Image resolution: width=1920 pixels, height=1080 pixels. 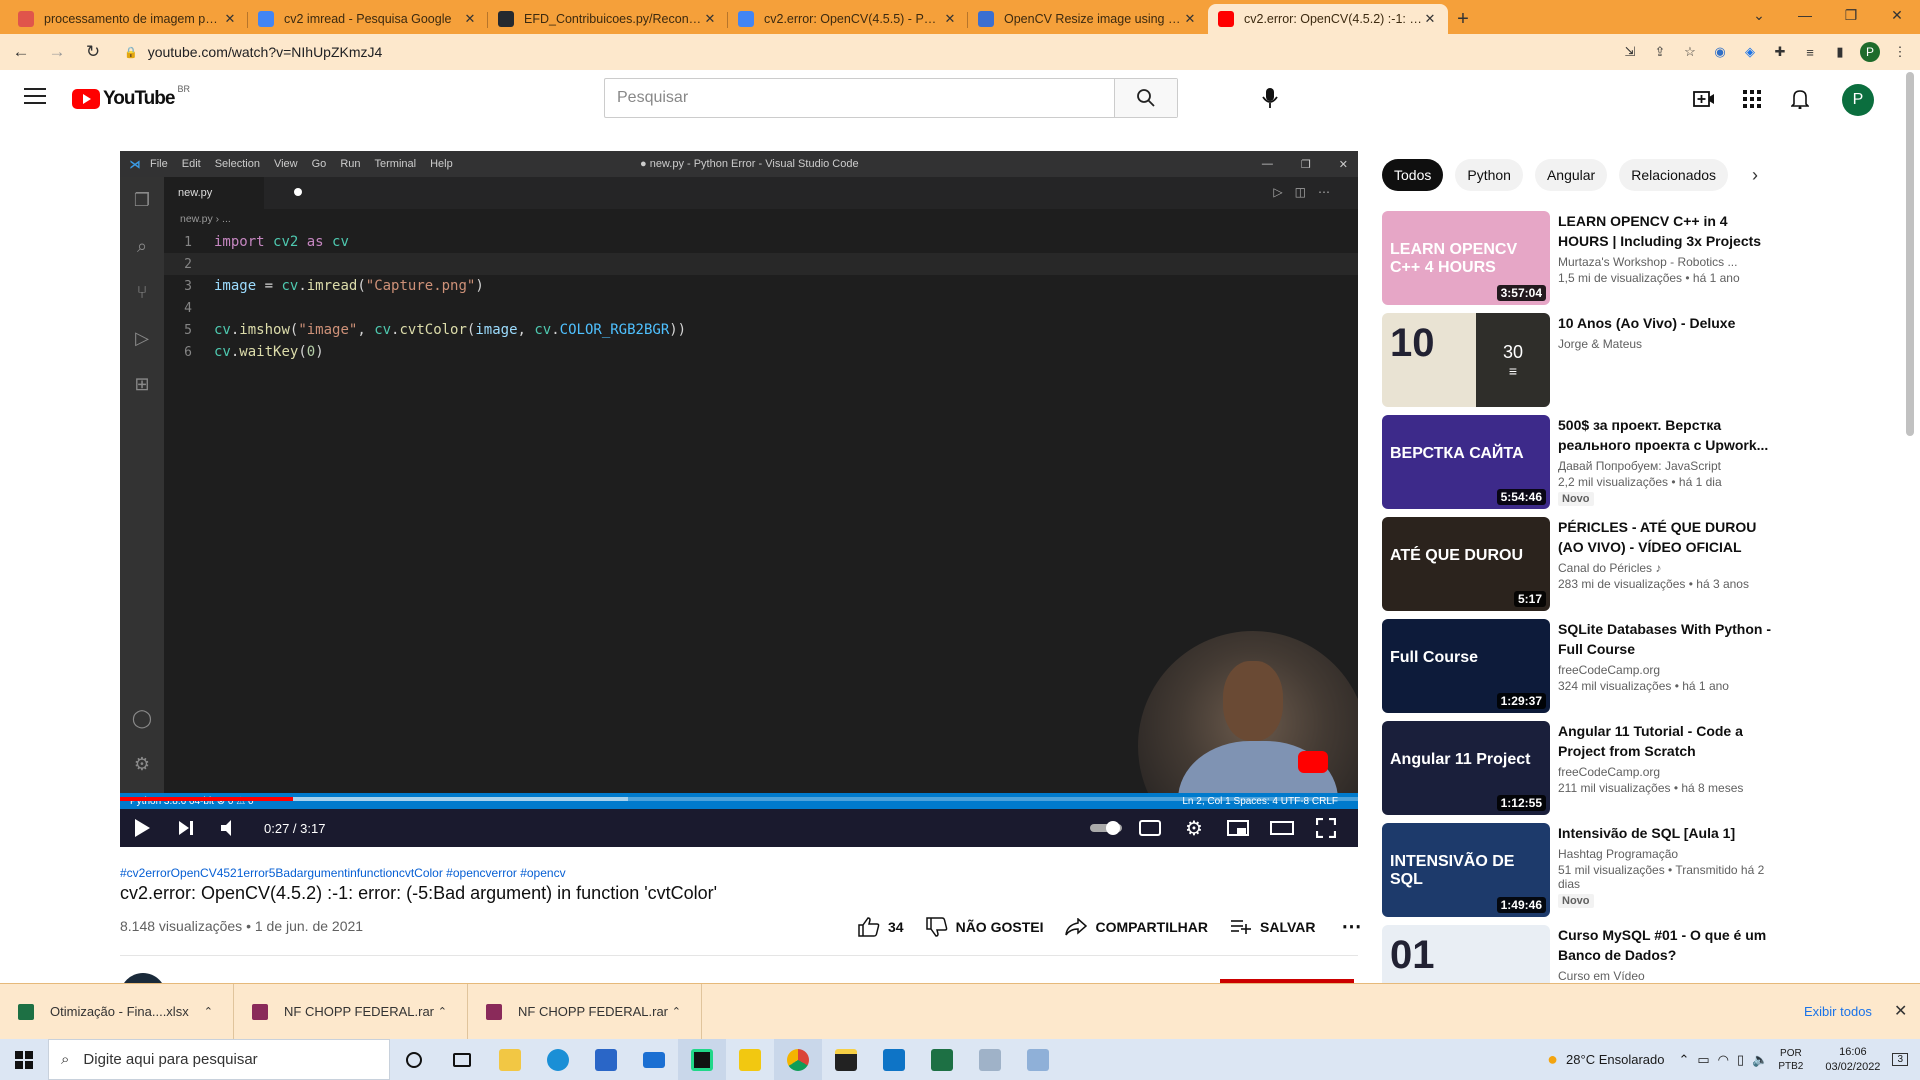 I want to click on menu-icon, so click(x=35, y=98).